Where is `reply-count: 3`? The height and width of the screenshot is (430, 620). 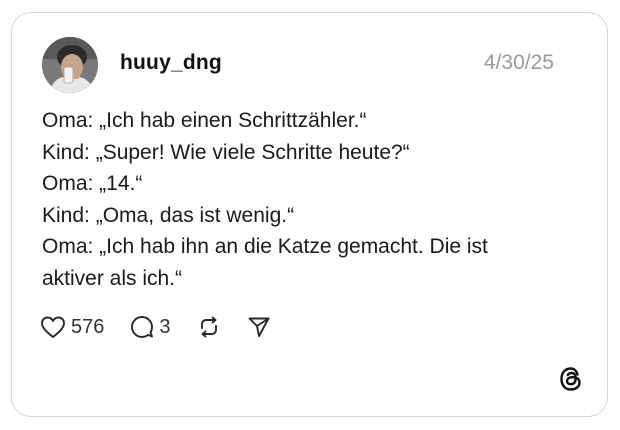 reply-count: 3 is located at coordinates (165, 327).